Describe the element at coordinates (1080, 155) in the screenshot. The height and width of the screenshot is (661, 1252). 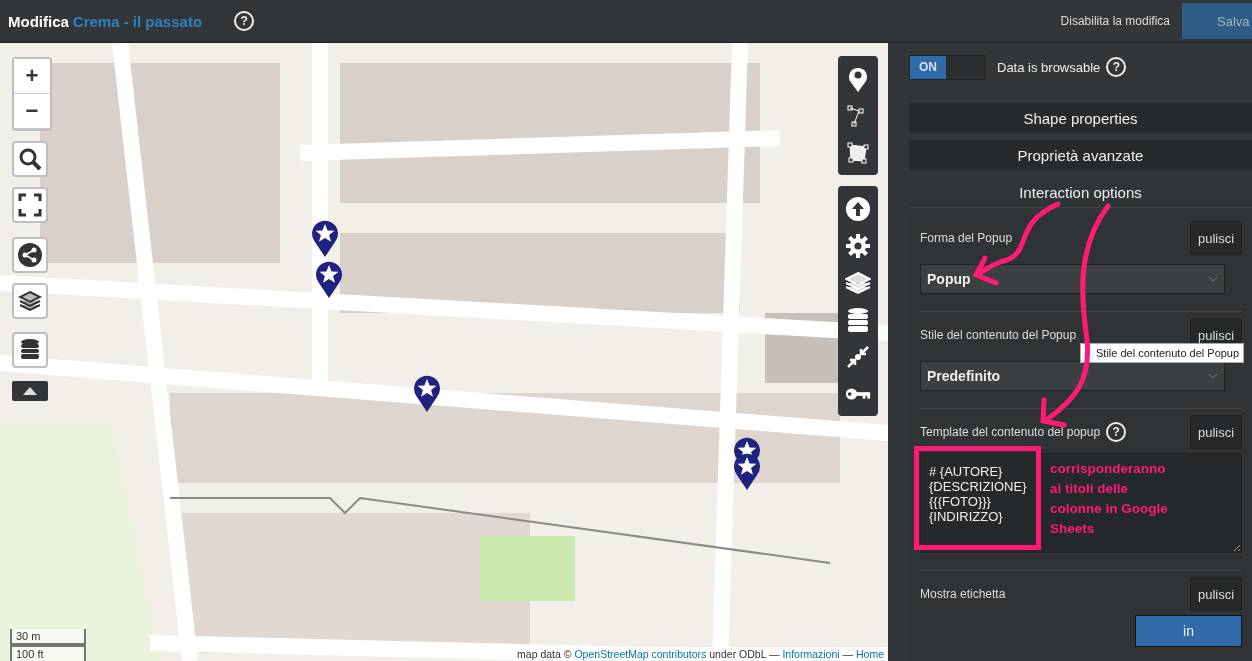
I see `section-header: Proprietà avanzate` at that location.